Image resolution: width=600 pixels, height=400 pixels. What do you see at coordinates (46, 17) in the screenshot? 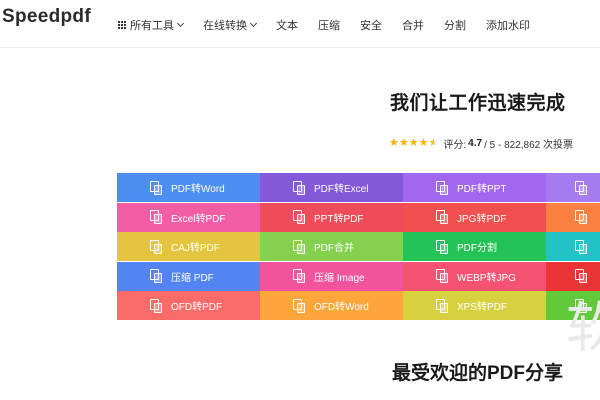
I see `site-logo: Speedpdf` at bounding box center [46, 17].